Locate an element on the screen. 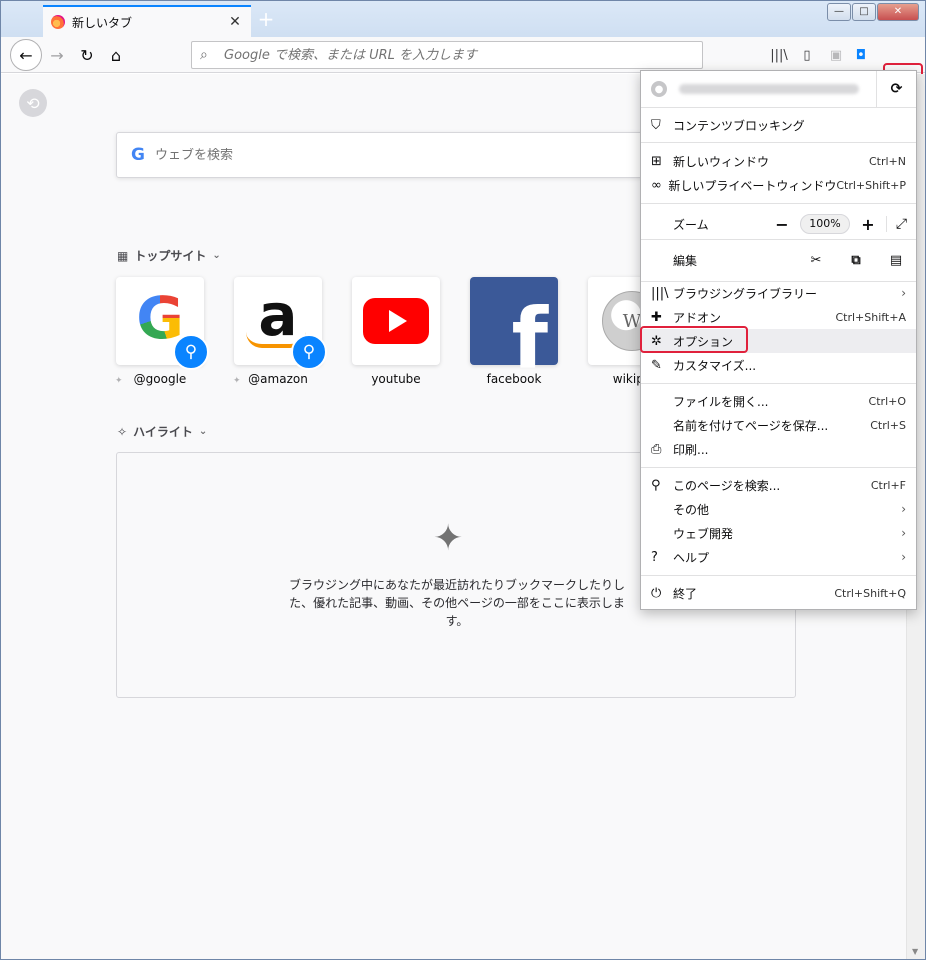 This screenshot has width=926, height=960. menu-item-more: その他 › is located at coordinates (778, 509).